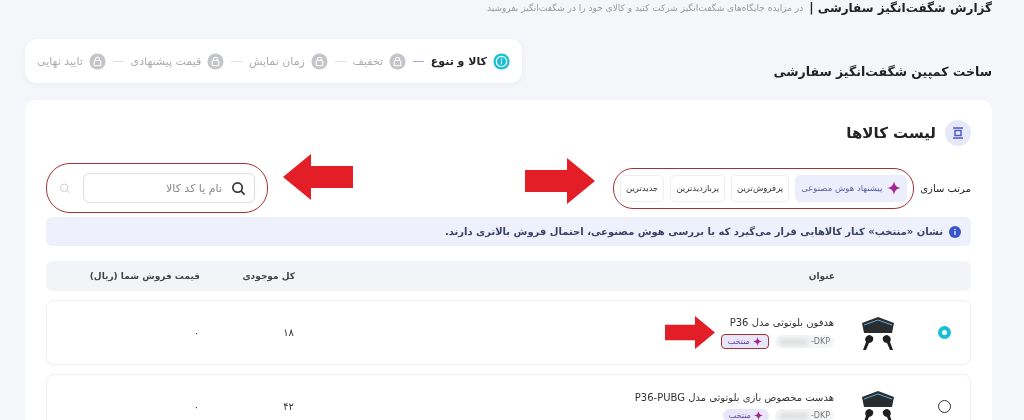 The height and width of the screenshot is (420, 1024). What do you see at coordinates (760, 188) in the screenshot?
I see `sort-option: پرفروش‌ترین` at bounding box center [760, 188].